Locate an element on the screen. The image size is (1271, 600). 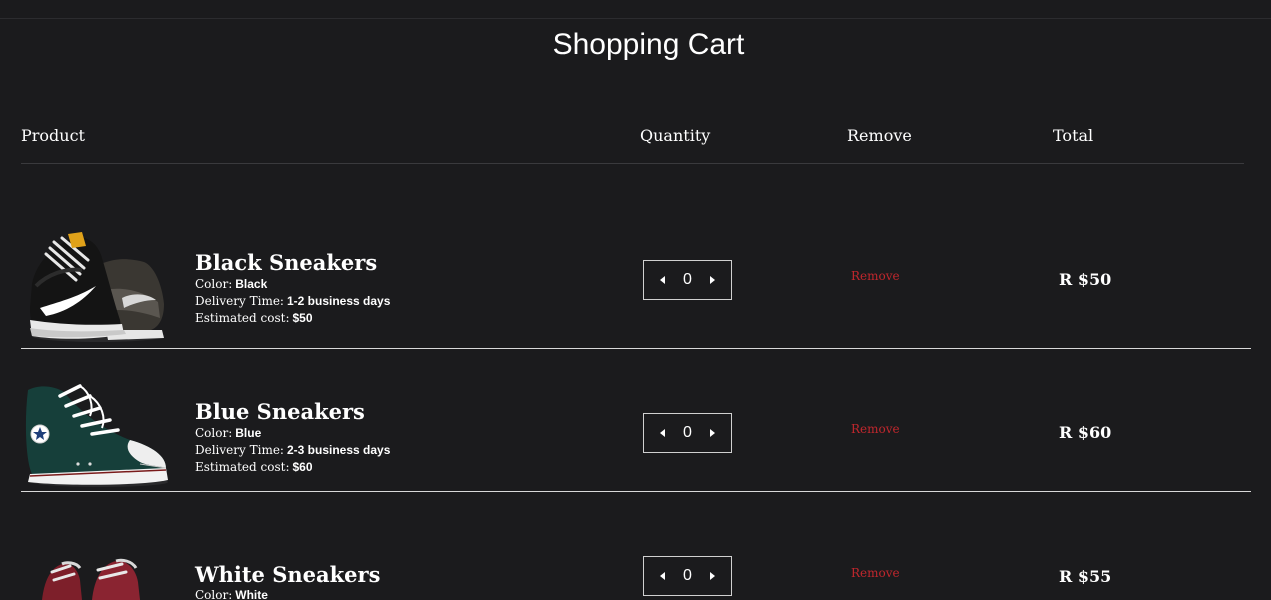
column-header-total: Total is located at coordinates (1073, 135).